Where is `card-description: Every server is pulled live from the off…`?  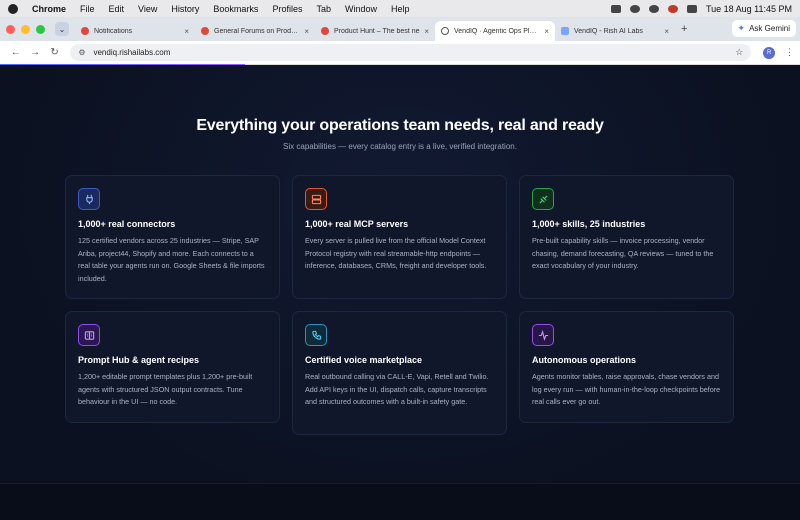 card-description: Every server is pulled live from the off… is located at coordinates (396, 253).